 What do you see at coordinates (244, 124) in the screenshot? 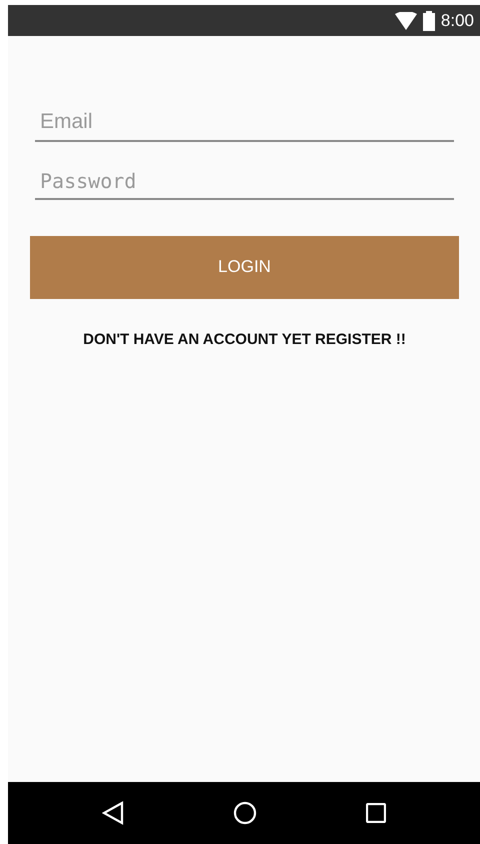
I see `email-field: Email` at bounding box center [244, 124].